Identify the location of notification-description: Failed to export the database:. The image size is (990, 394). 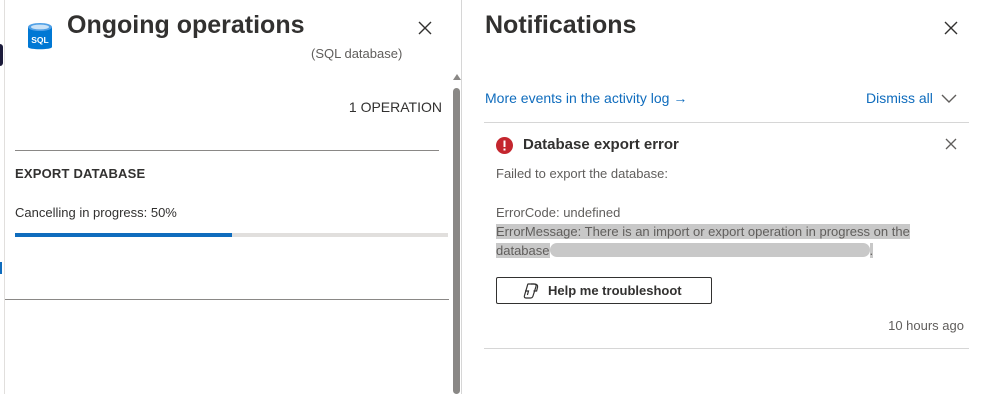
(582, 173).